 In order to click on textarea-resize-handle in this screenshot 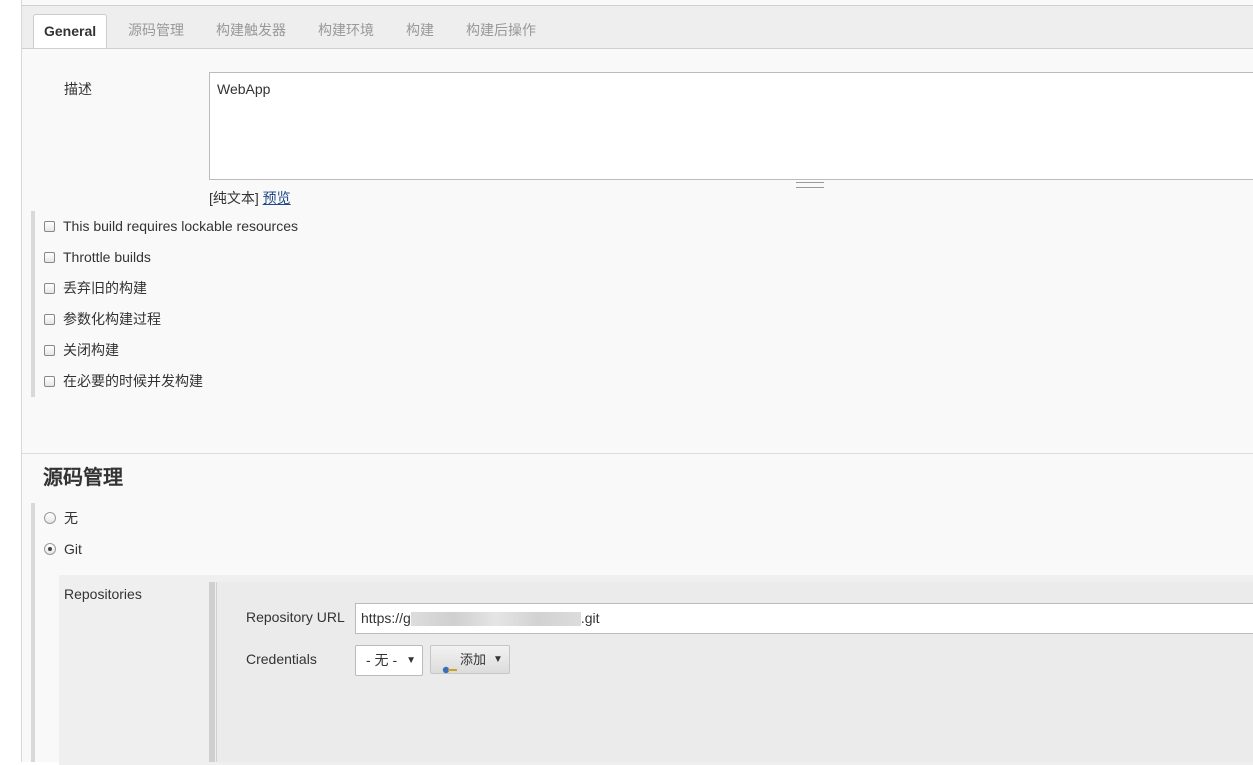, I will do `click(810, 185)`.